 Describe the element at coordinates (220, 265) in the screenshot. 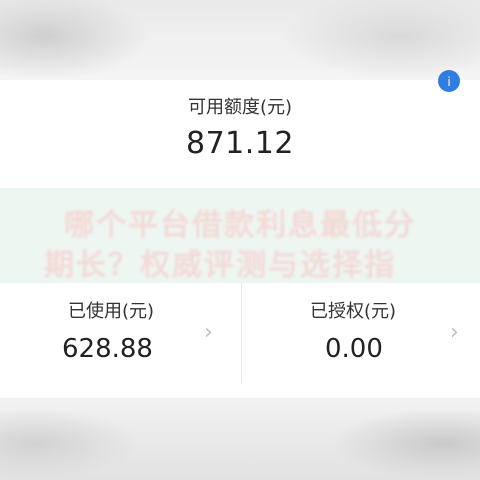

I see `watermark-text-line-2: 期长？权威评测与选择指` at that location.